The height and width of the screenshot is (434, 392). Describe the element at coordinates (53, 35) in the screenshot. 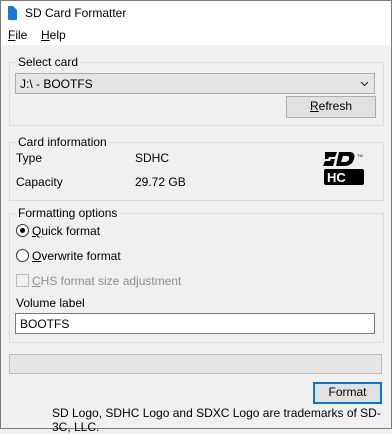

I see `menu-help: Help` at that location.